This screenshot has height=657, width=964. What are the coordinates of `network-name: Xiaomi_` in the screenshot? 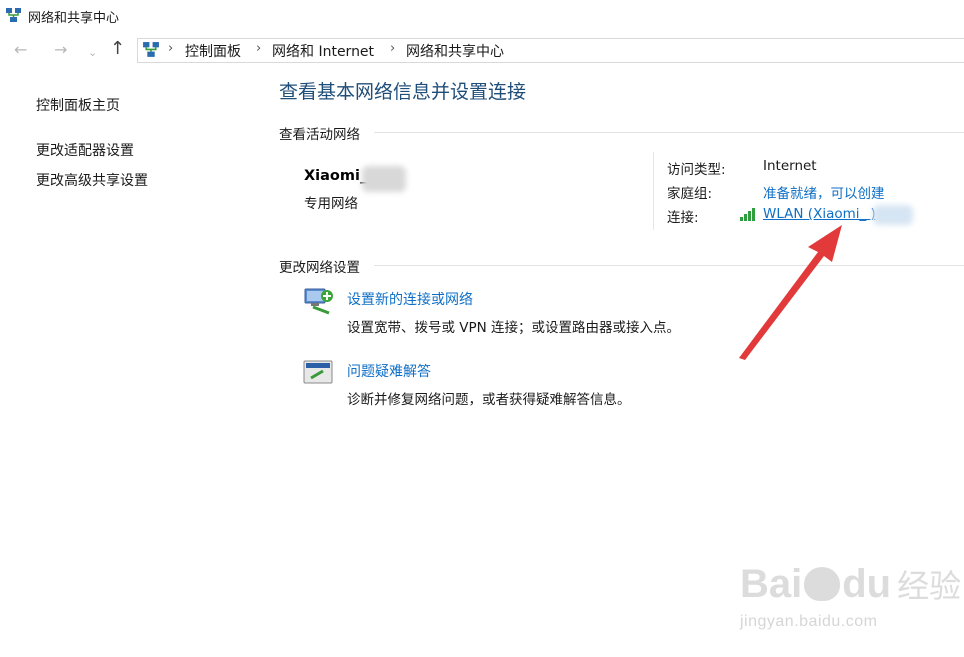 It's located at (336, 176).